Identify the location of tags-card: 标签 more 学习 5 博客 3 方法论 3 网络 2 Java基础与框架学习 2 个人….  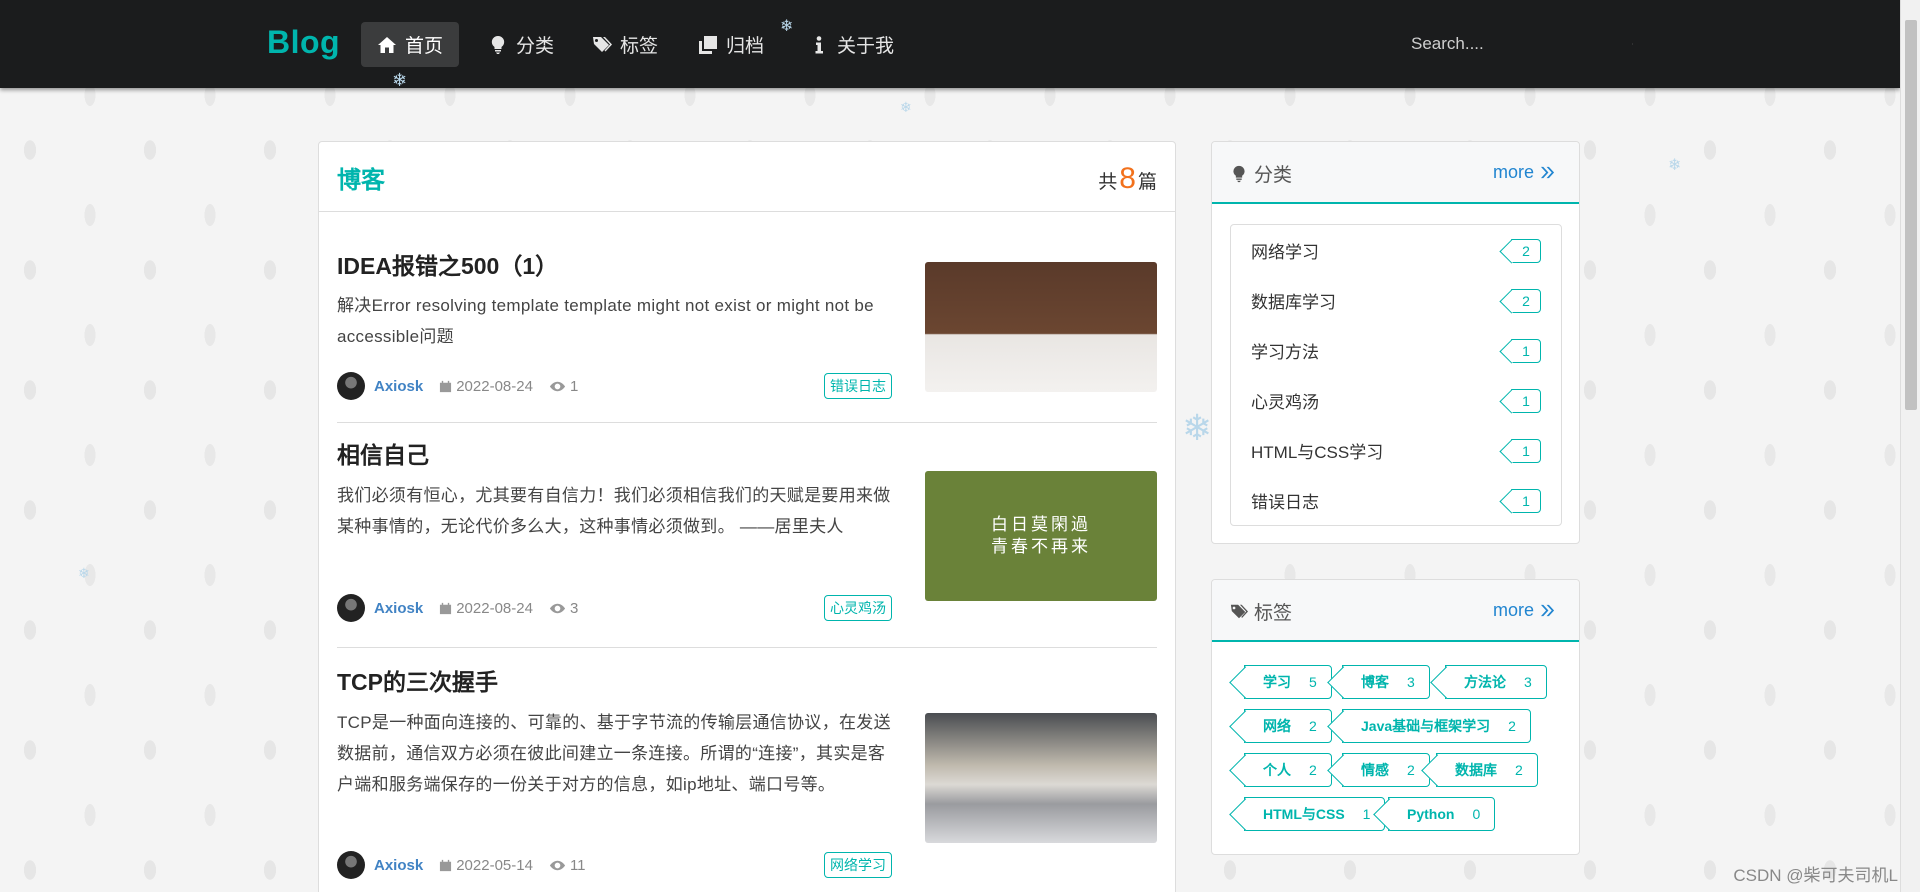
(1395, 717).